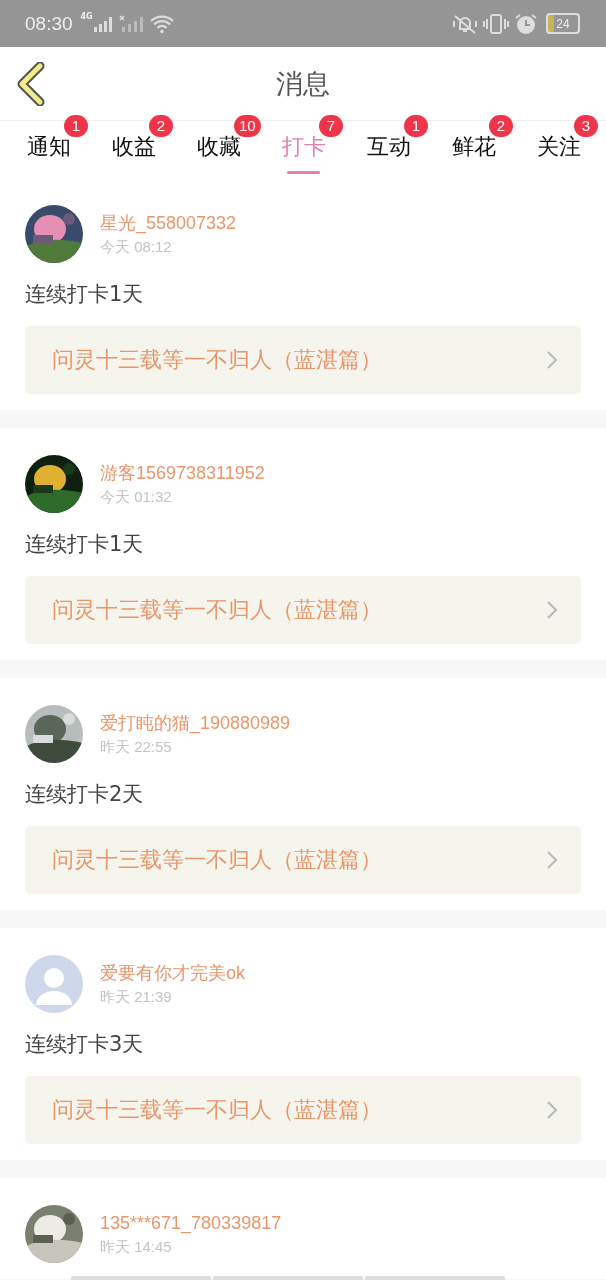 The height and width of the screenshot is (1280, 606). Describe the element at coordinates (586, 126) in the screenshot. I see `count-badge: 3` at that location.